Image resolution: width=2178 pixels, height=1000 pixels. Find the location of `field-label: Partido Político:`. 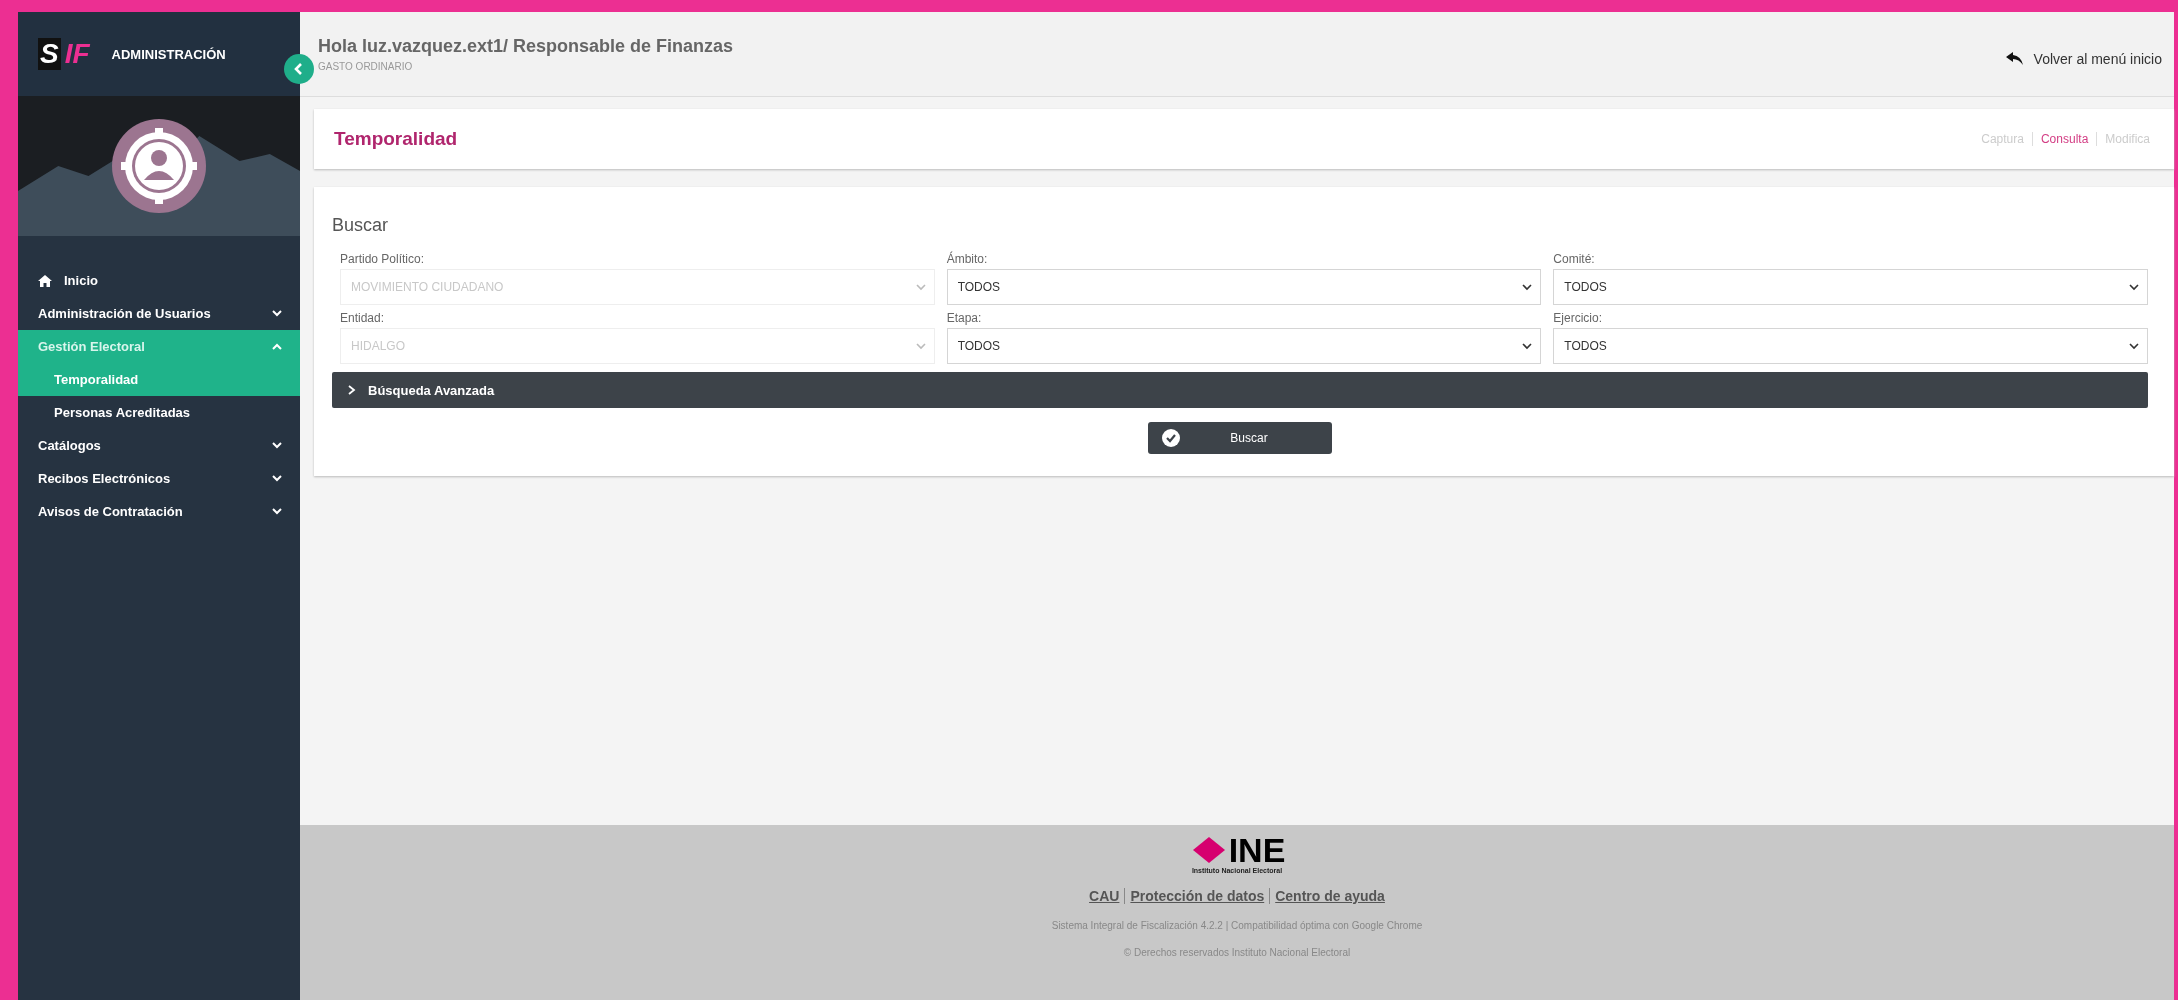

field-label: Partido Político: is located at coordinates (383, 259).